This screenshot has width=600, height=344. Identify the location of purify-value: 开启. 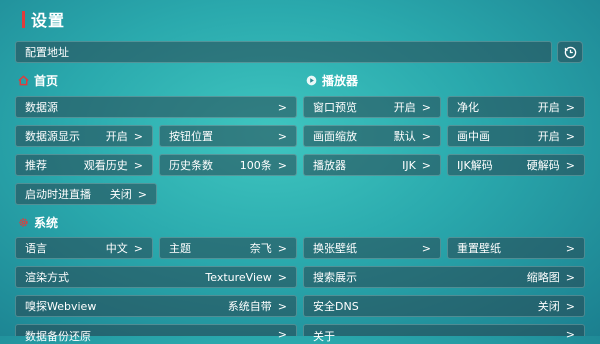
(548, 107).